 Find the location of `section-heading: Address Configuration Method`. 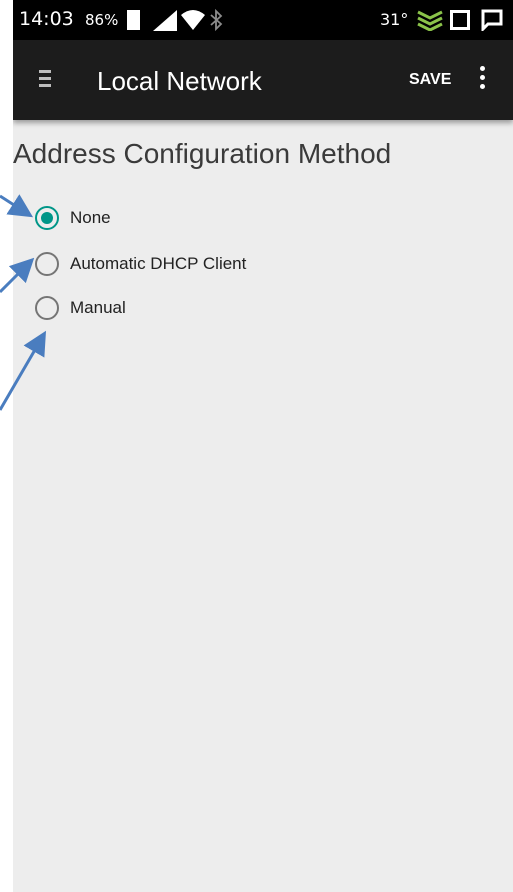

section-heading: Address Configuration Method is located at coordinates (202, 153).